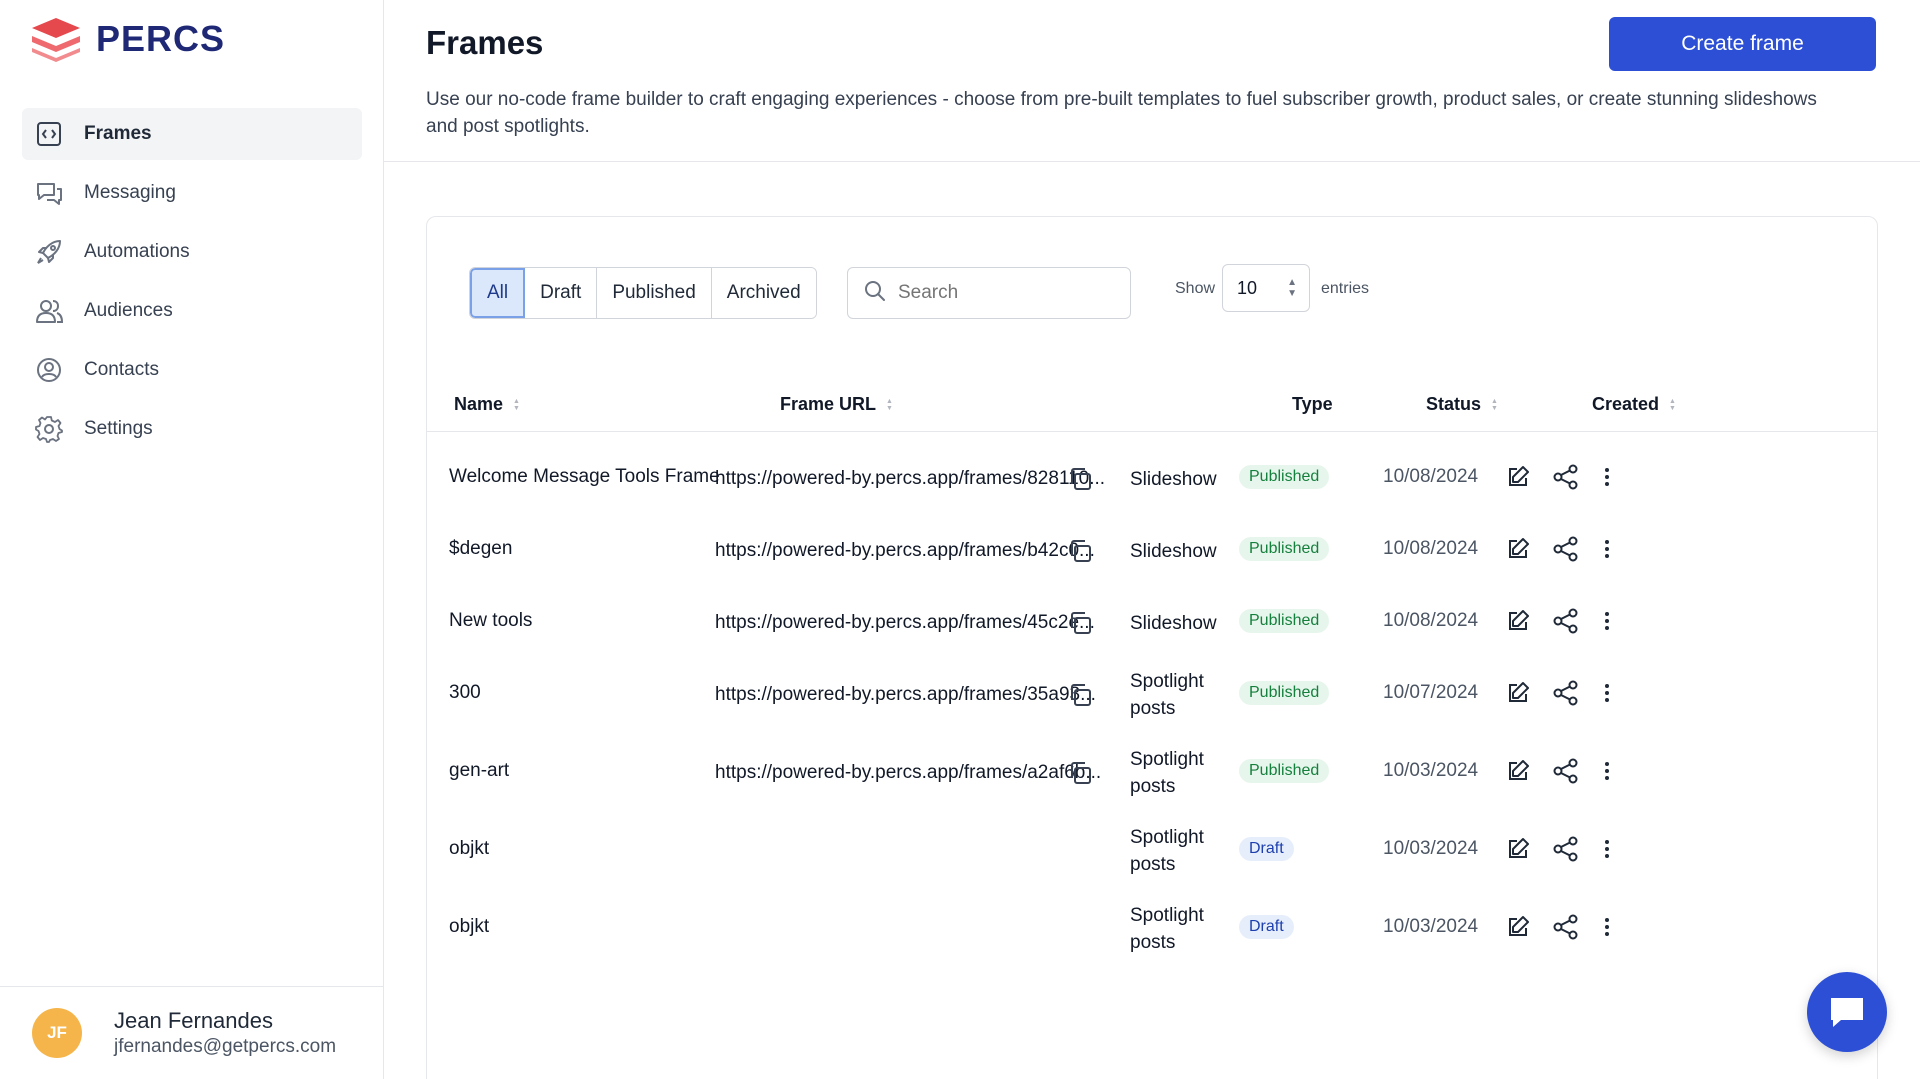 The height and width of the screenshot is (1079, 1920). I want to click on sidebar-item-settings: Settings, so click(192, 429).